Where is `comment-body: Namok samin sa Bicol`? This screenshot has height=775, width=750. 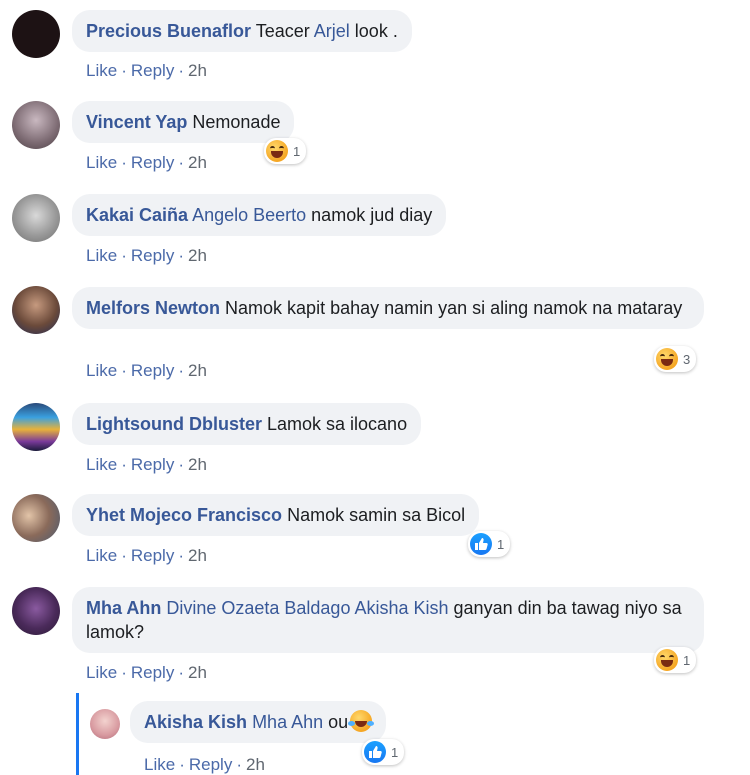 comment-body: Namok samin sa Bicol is located at coordinates (376, 515).